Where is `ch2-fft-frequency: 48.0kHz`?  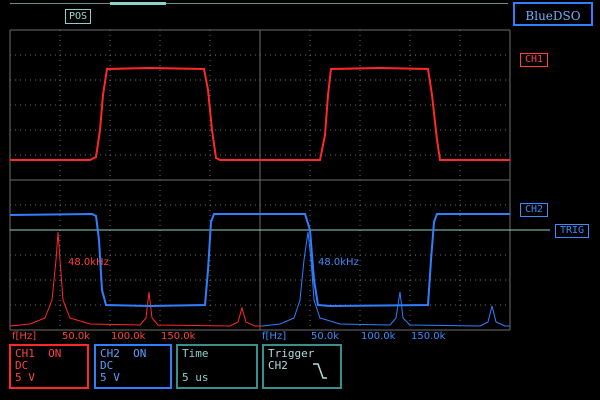
ch2-fft-frequency: 48.0kHz is located at coordinates (338, 262).